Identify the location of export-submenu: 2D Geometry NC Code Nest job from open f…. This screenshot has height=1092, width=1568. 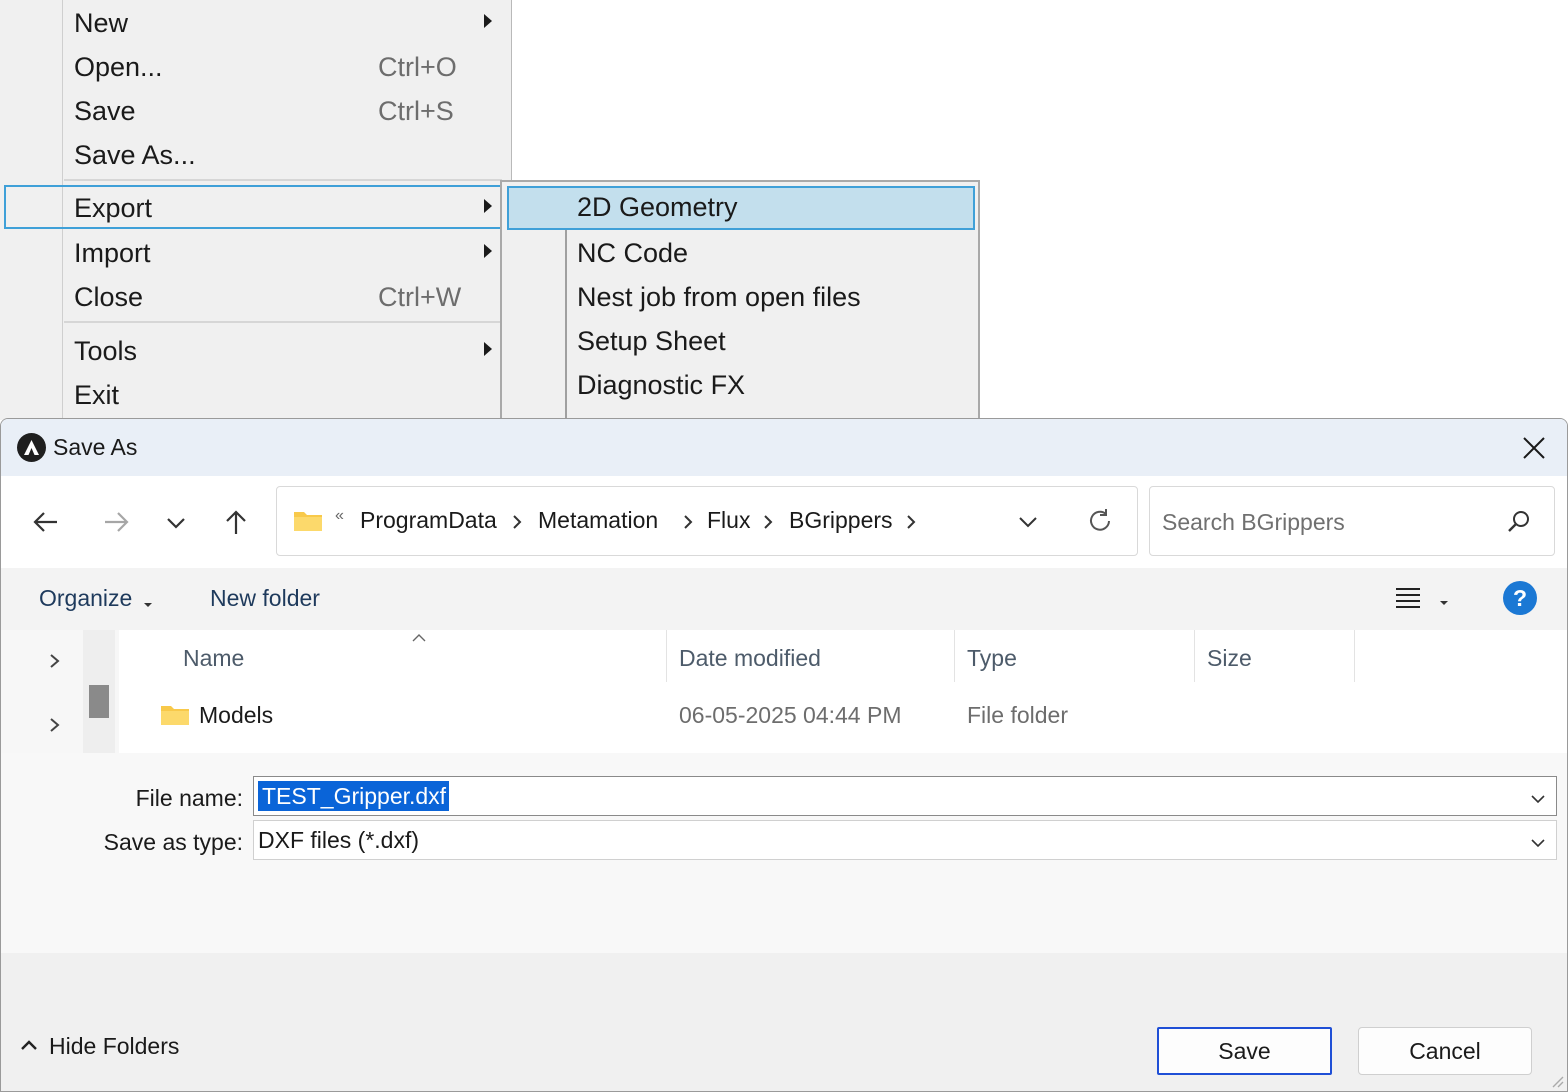
(740, 301).